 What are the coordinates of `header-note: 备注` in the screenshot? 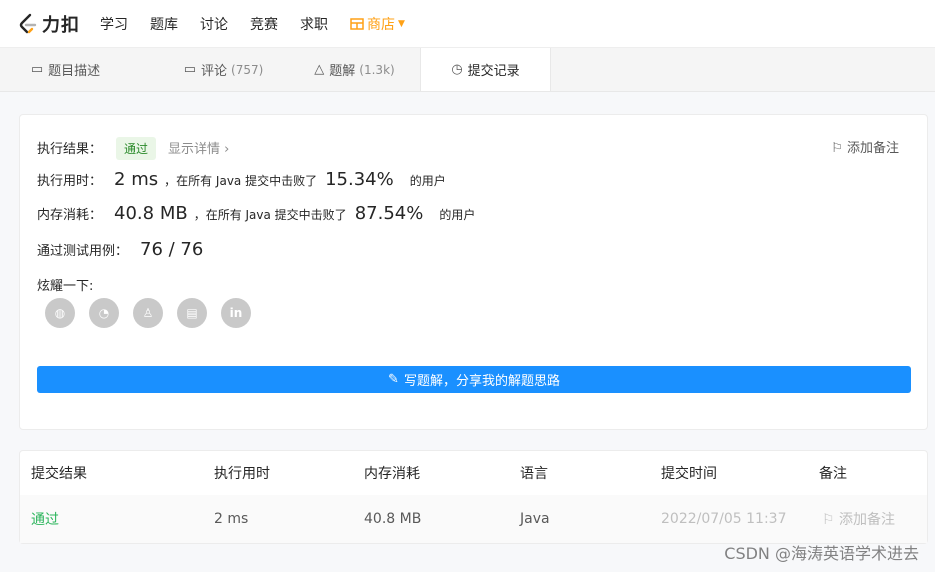 It's located at (833, 474).